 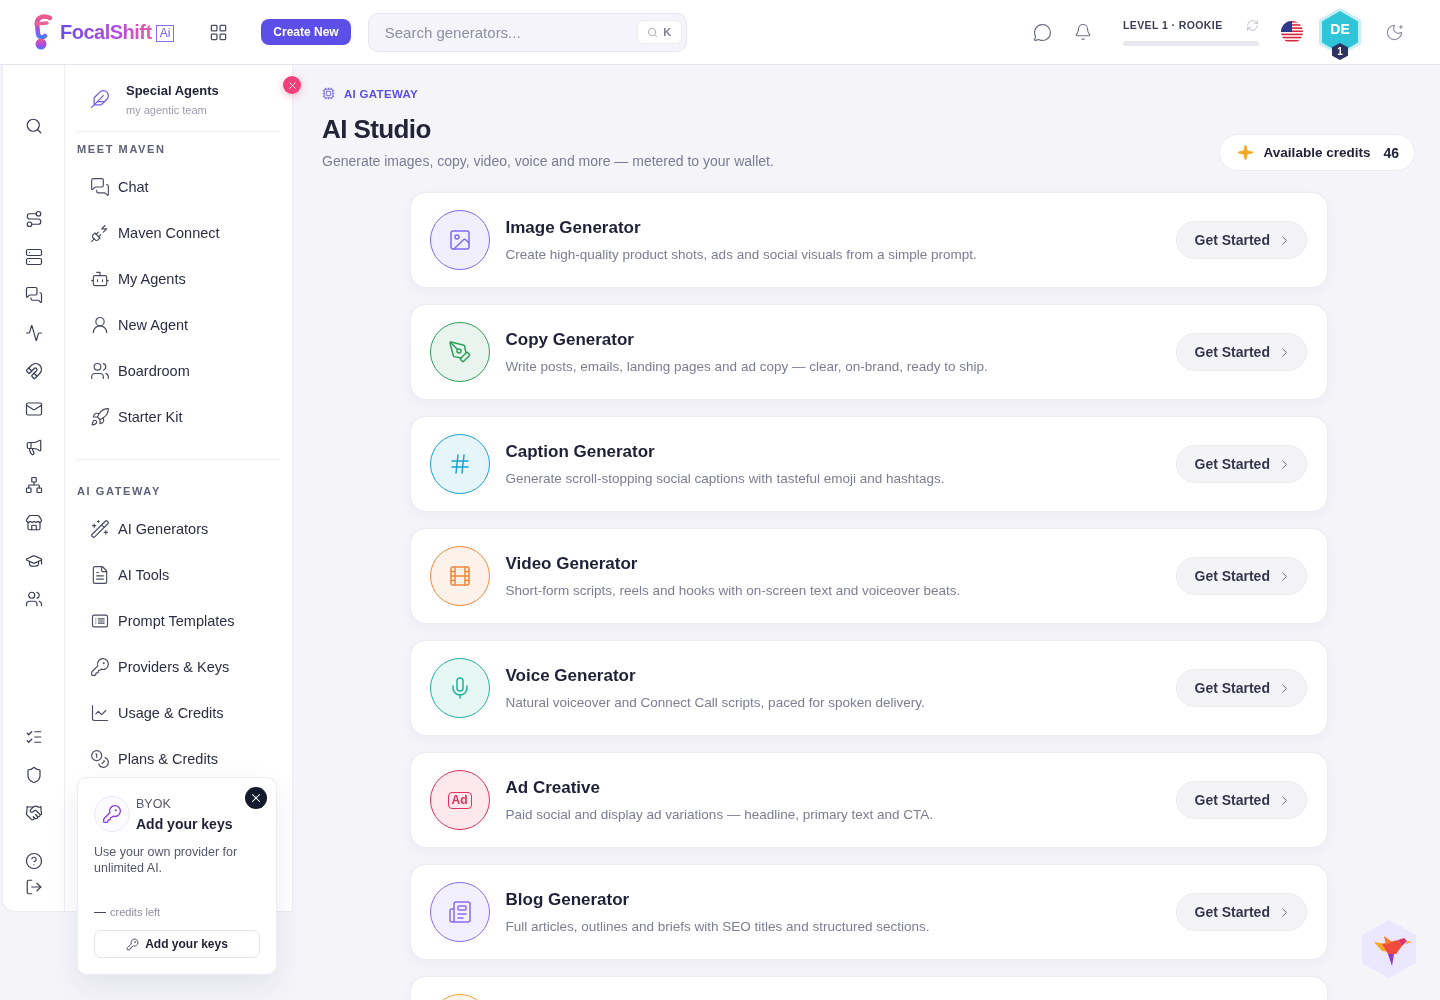 I want to click on coins-icon, so click(x=100, y=759).